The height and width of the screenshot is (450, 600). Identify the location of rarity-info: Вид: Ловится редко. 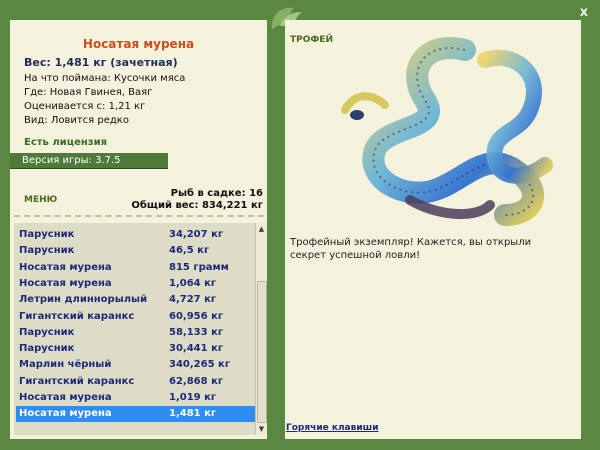
(76, 120).